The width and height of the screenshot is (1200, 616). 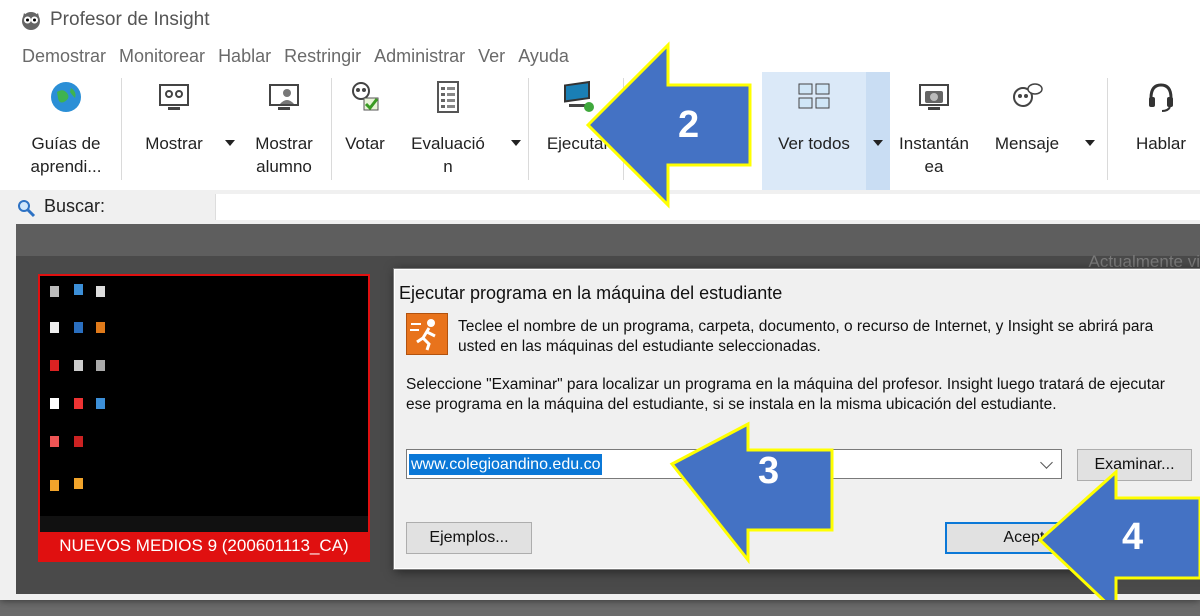 I want to click on guides-label-1: Guías de, so click(x=66, y=143).